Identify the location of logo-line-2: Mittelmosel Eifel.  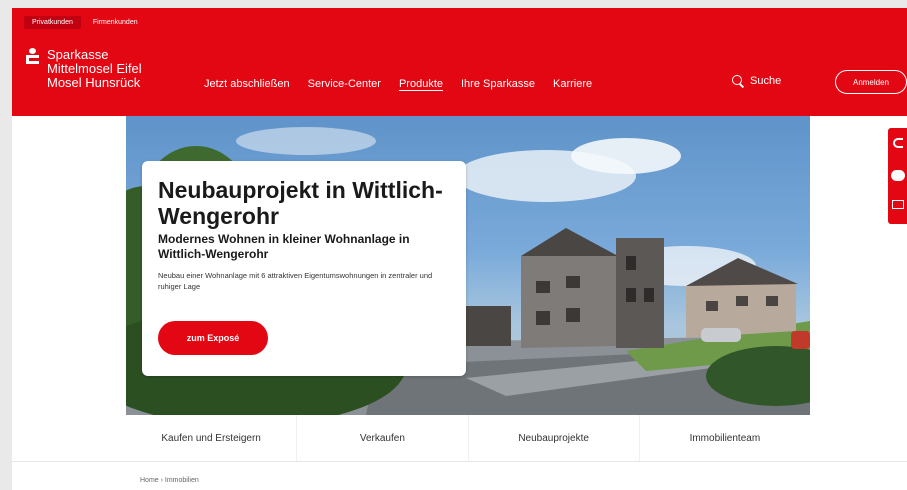
(94, 68).